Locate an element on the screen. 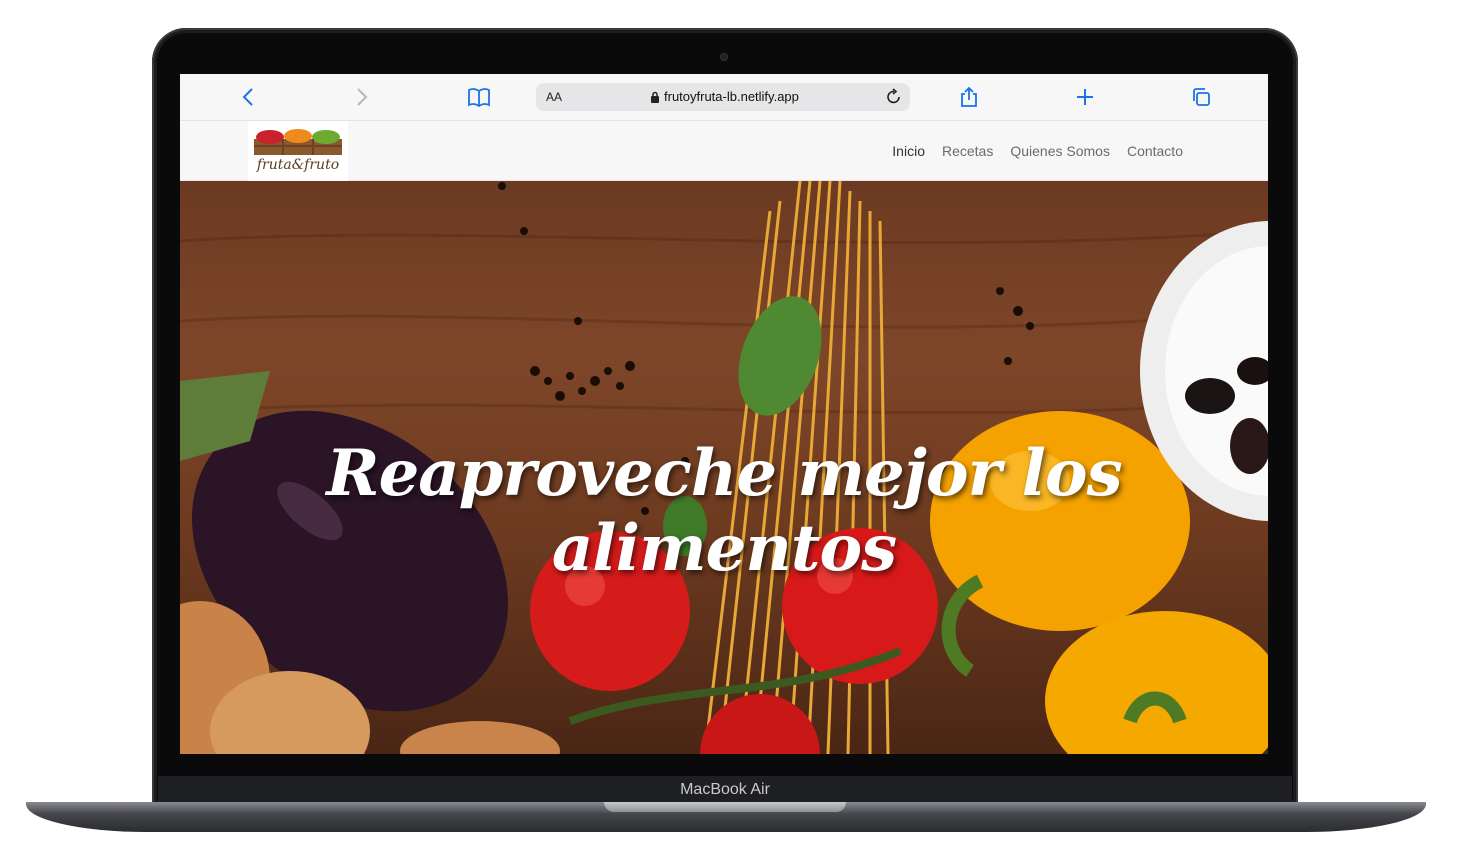  forward-icon is located at coordinates (362, 97).